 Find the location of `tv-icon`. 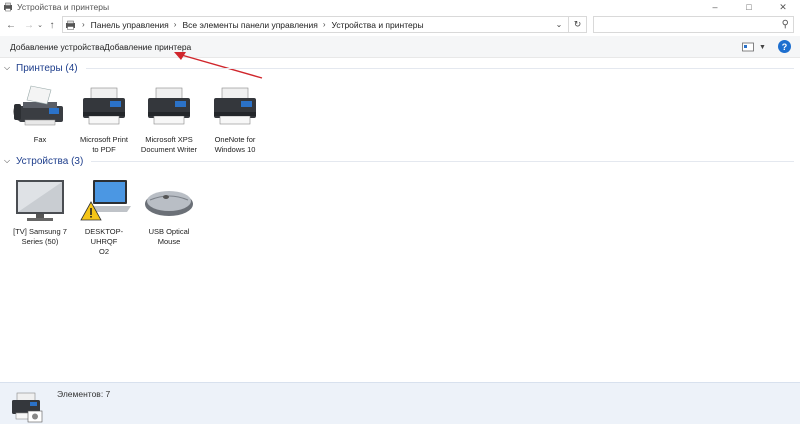

tv-icon is located at coordinates (40, 200).